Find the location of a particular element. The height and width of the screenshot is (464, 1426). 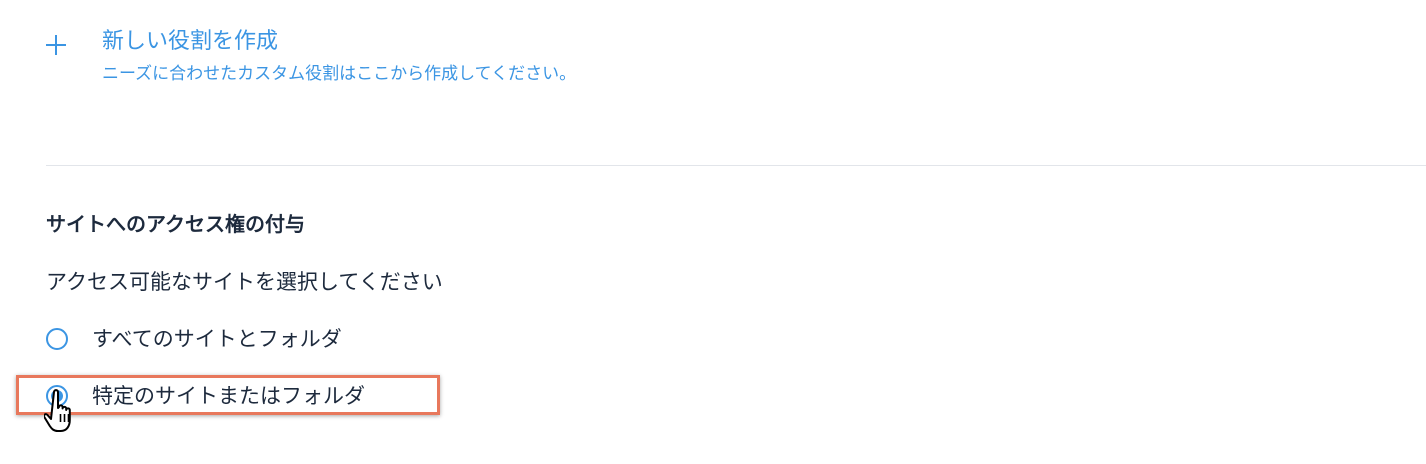

create-role-texts: 新しい役割を作成 ニーズに合わせたカスタム役割はここから作成してください。 is located at coordinates (339, 57).